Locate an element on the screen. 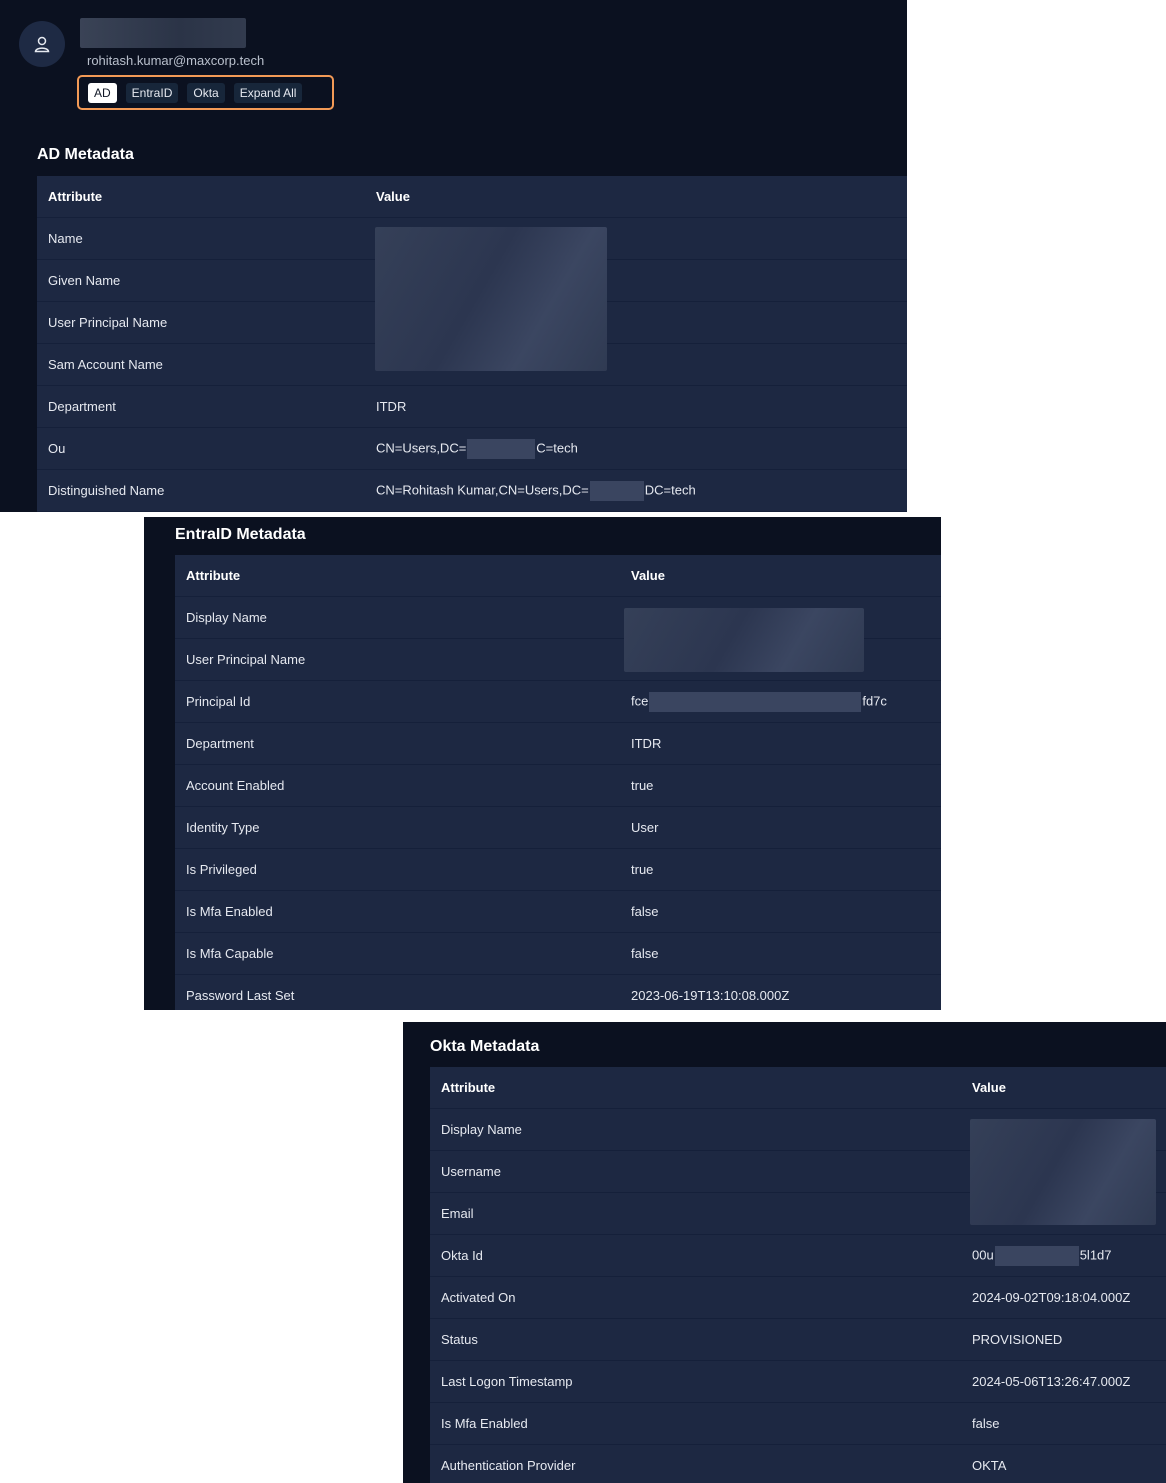 The width and height of the screenshot is (1166, 1483). attr-cell: Okta Id is located at coordinates (462, 1255).